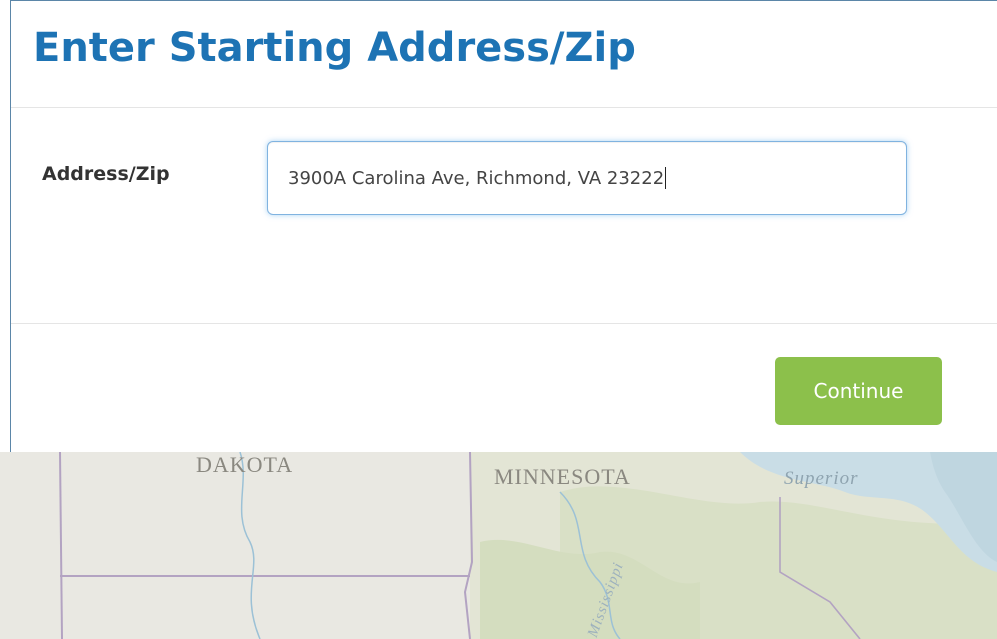 The height and width of the screenshot is (639, 997). What do you see at coordinates (858, 391) in the screenshot?
I see `continue-button: Continue` at bounding box center [858, 391].